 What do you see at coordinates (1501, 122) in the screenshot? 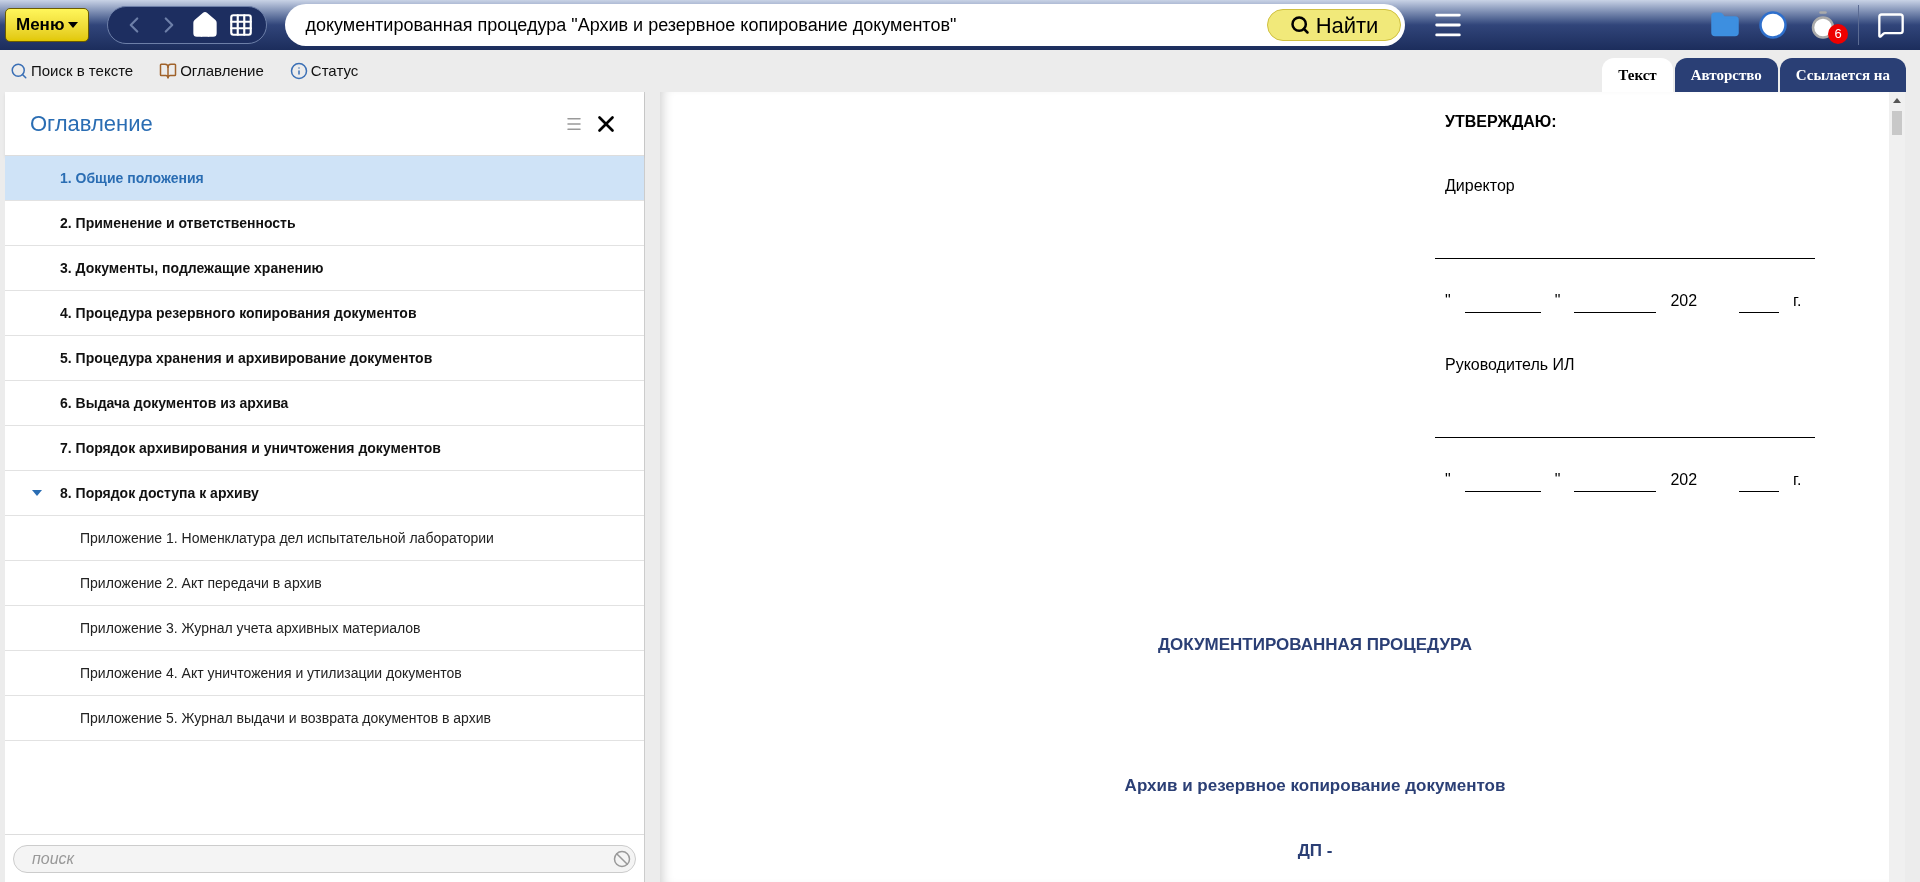
I see `approval-text: УТВЕРЖДАЮ:` at bounding box center [1501, 122].